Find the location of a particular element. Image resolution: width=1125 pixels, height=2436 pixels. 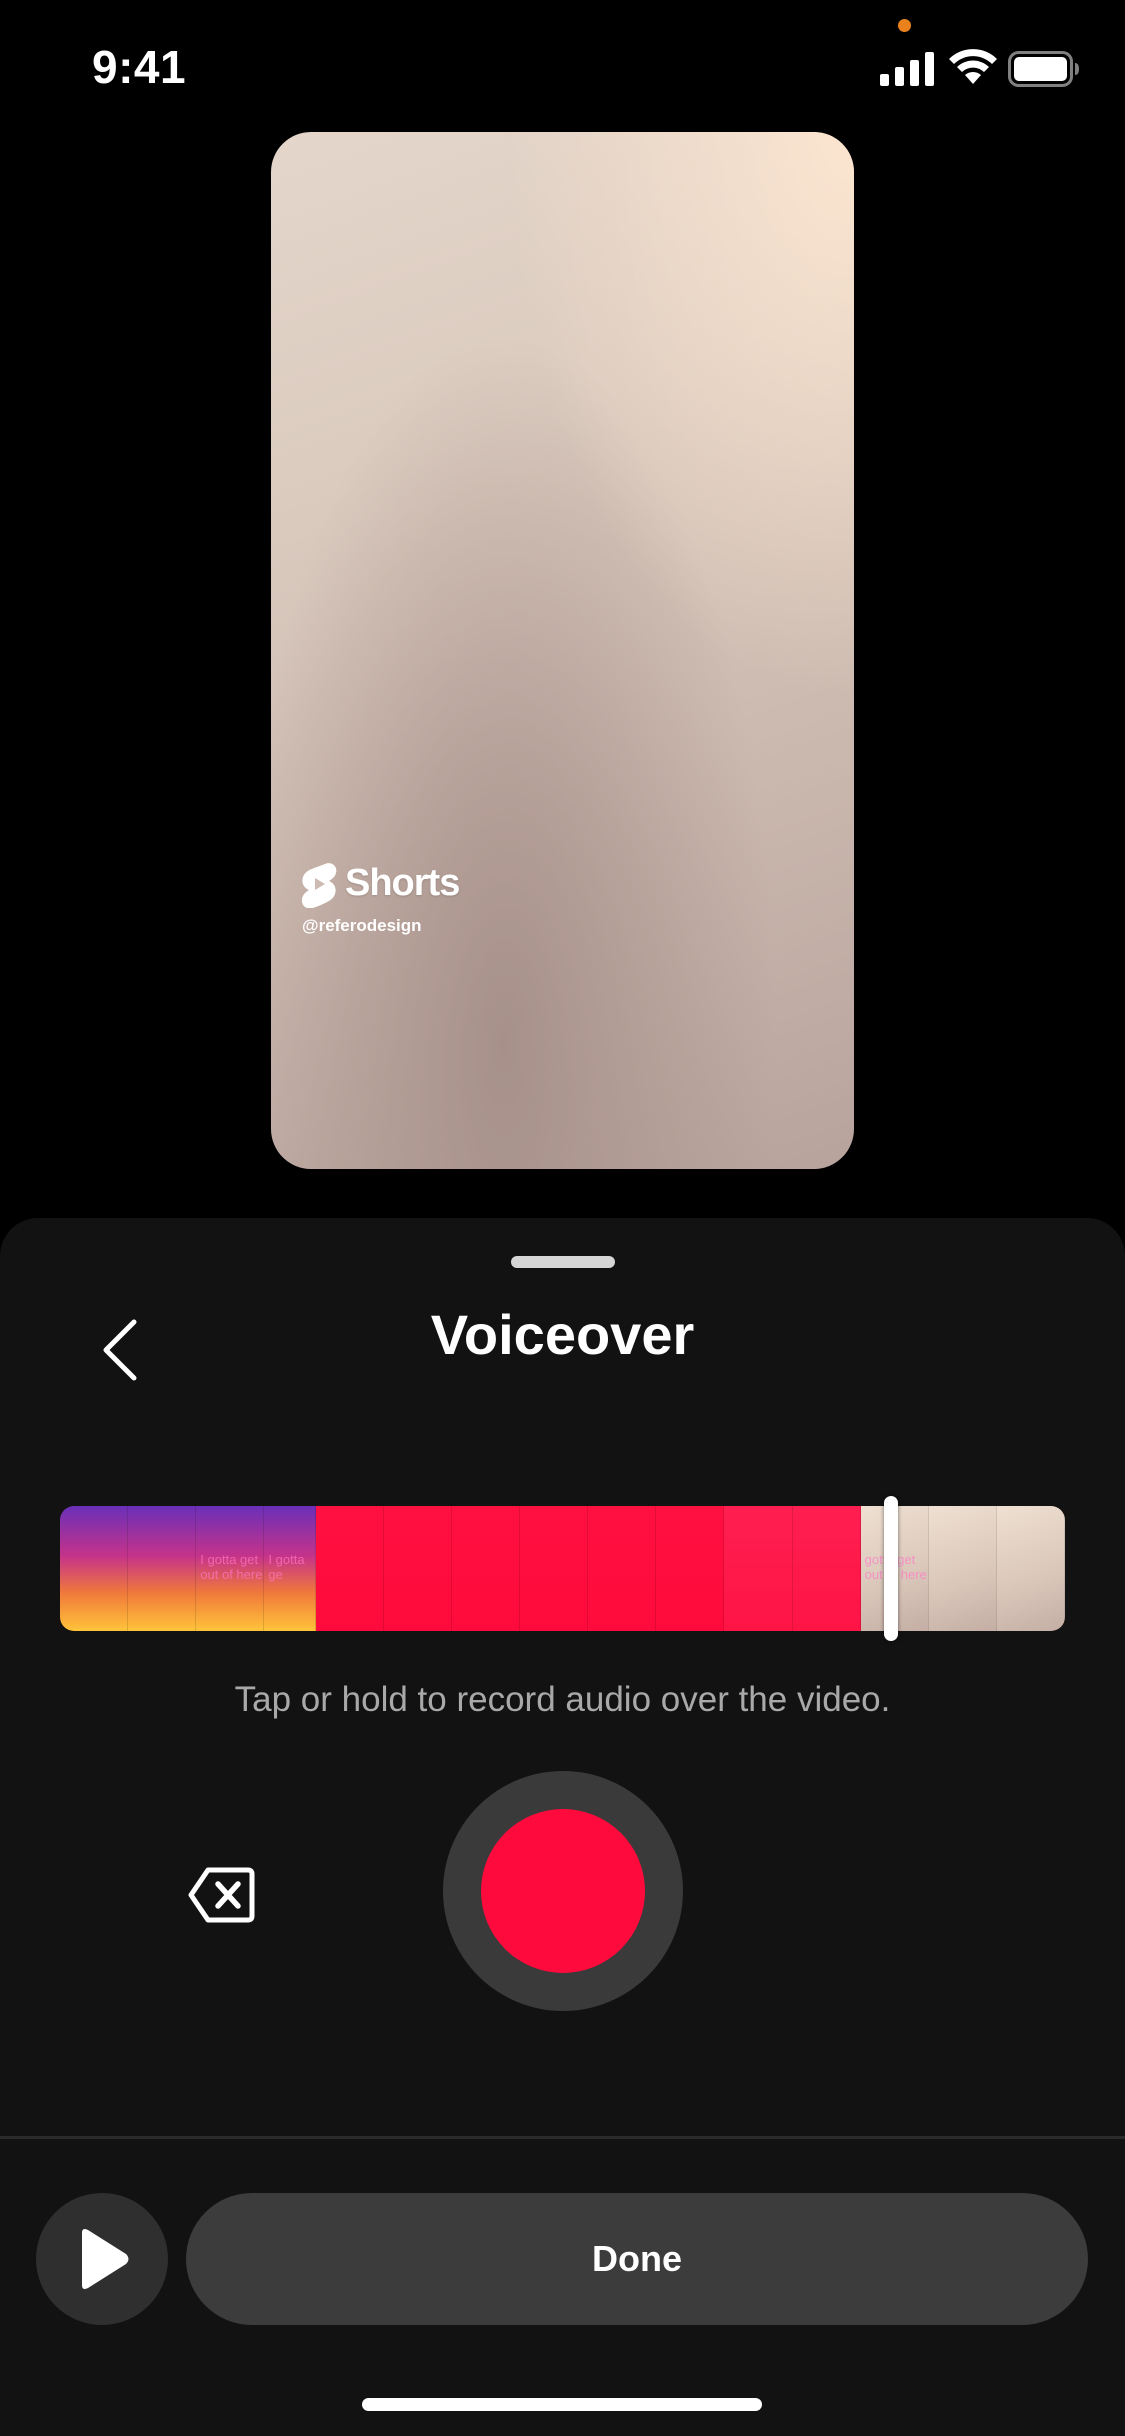

play-button is located at coordinates (102, 2259).